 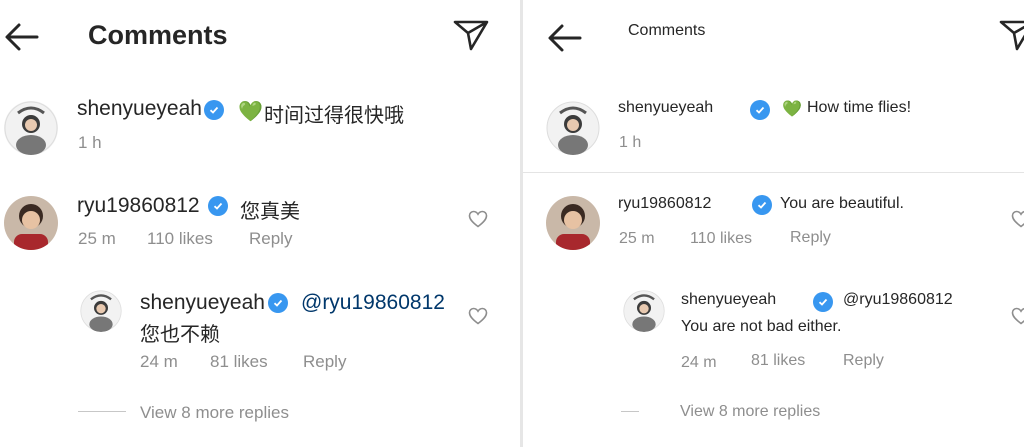 I want to click on caption-text: How time flies!, so click(x=859, y=107).